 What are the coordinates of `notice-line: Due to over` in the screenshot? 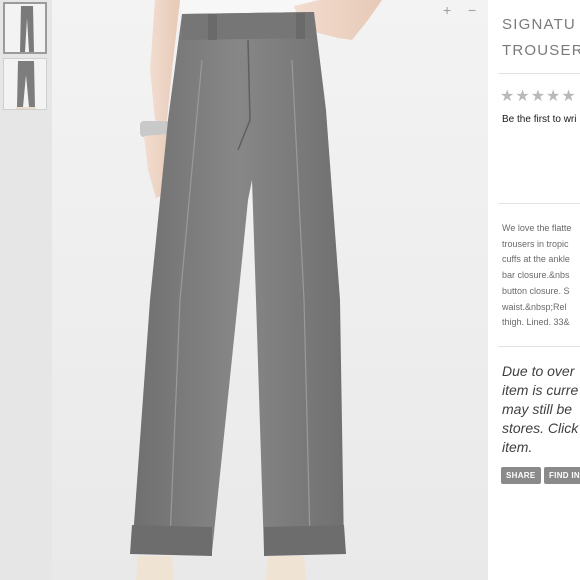 It's located at (538, 371).